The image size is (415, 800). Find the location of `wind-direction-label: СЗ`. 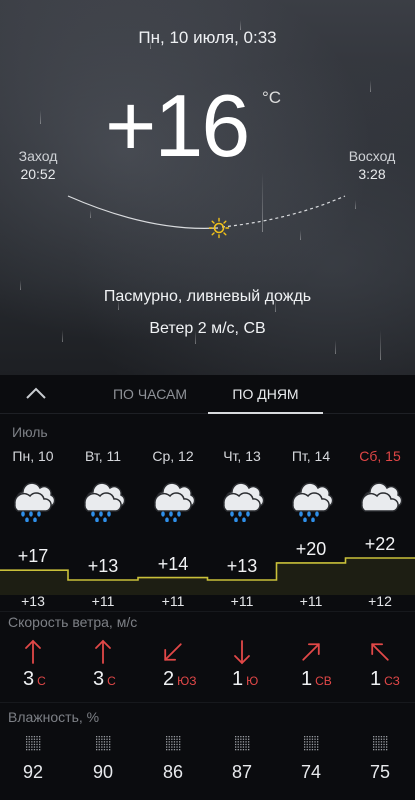

wind-direction-label: СЗ is located at coordinates (392, 681).